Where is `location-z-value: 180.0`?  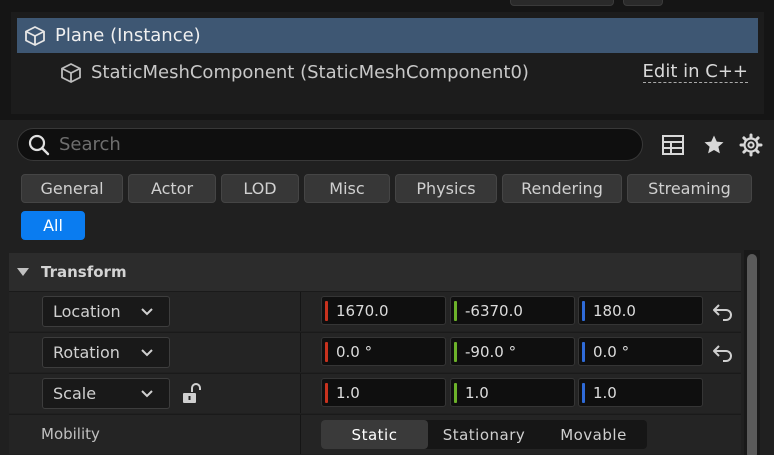
location-z-value: 180.0 is located at coordinates (614, 310).